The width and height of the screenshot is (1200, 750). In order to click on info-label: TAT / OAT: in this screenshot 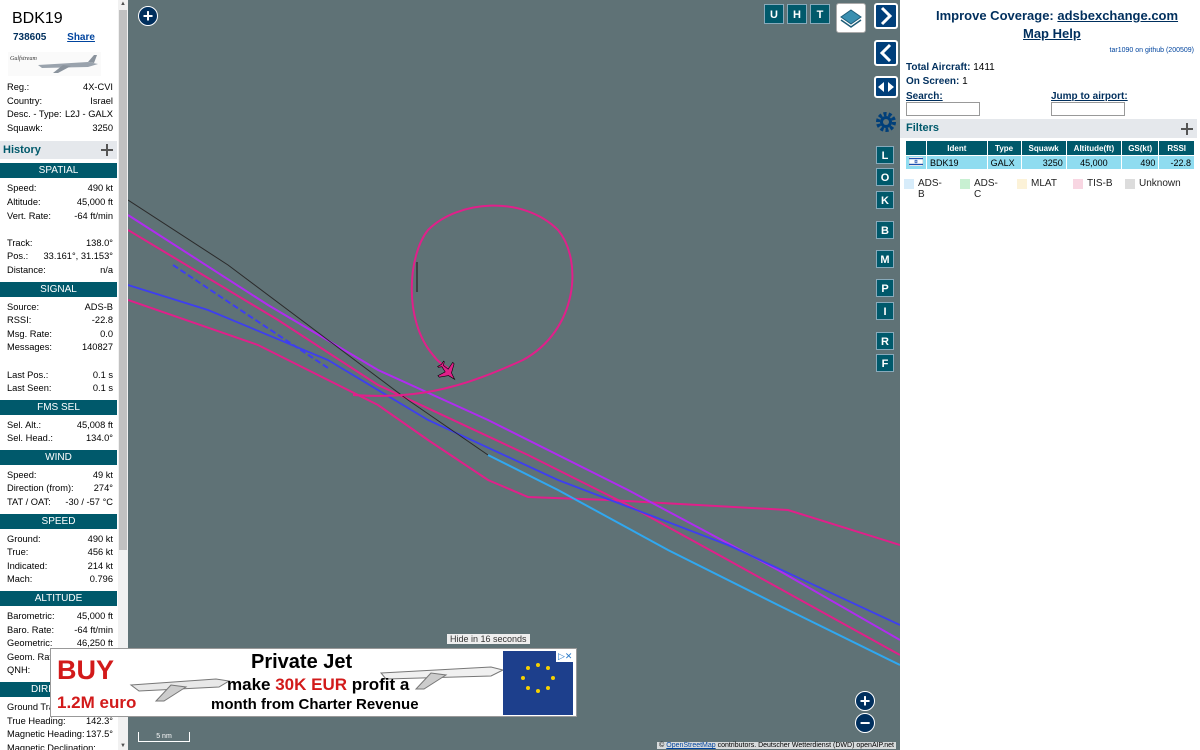, I will do `click(29, 502)`.